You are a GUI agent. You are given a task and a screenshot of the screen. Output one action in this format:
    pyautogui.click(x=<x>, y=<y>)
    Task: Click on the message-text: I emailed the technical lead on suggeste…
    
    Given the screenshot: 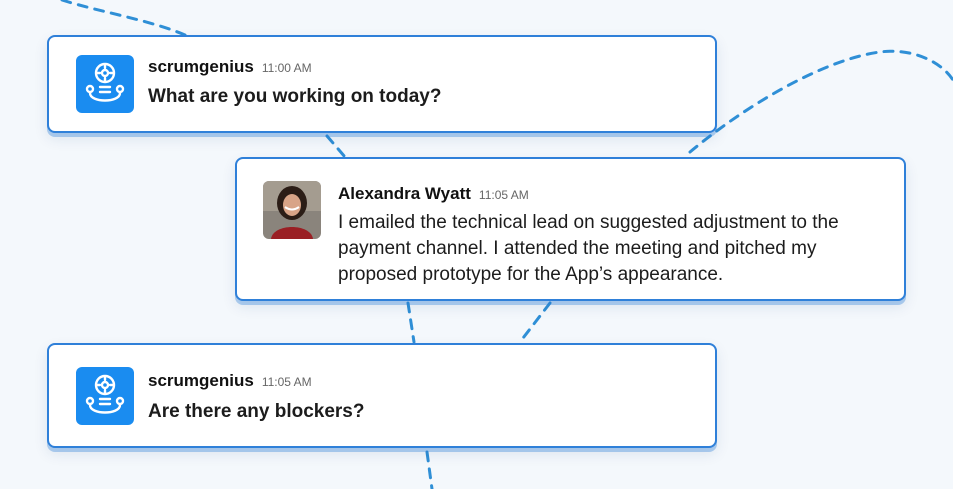 What is the action you would take?
    pyautogui.click(x=588, y=248)
    